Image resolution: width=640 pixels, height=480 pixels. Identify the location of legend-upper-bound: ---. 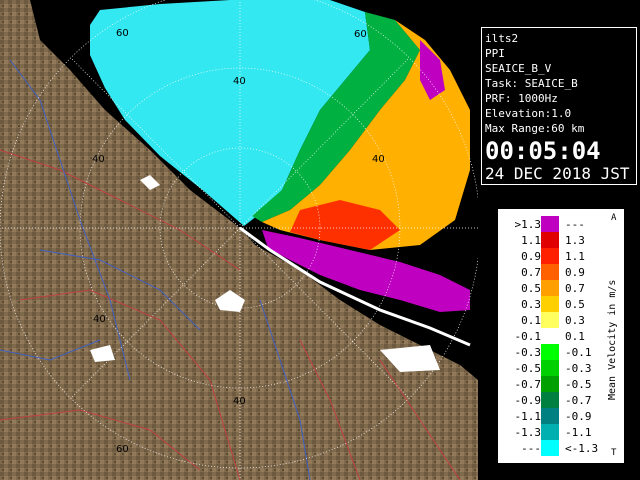
(575, 224).